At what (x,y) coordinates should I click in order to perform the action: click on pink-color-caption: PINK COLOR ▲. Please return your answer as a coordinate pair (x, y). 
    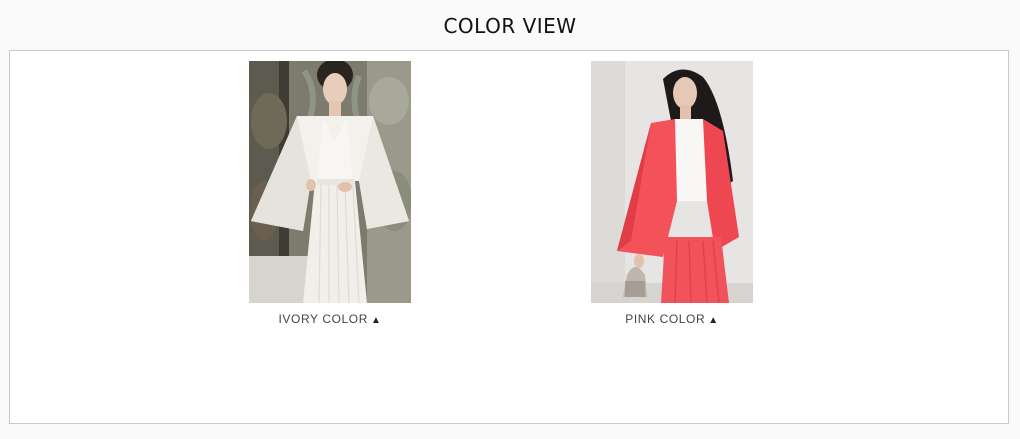
    Looking at the image, I should click on (672, 320).